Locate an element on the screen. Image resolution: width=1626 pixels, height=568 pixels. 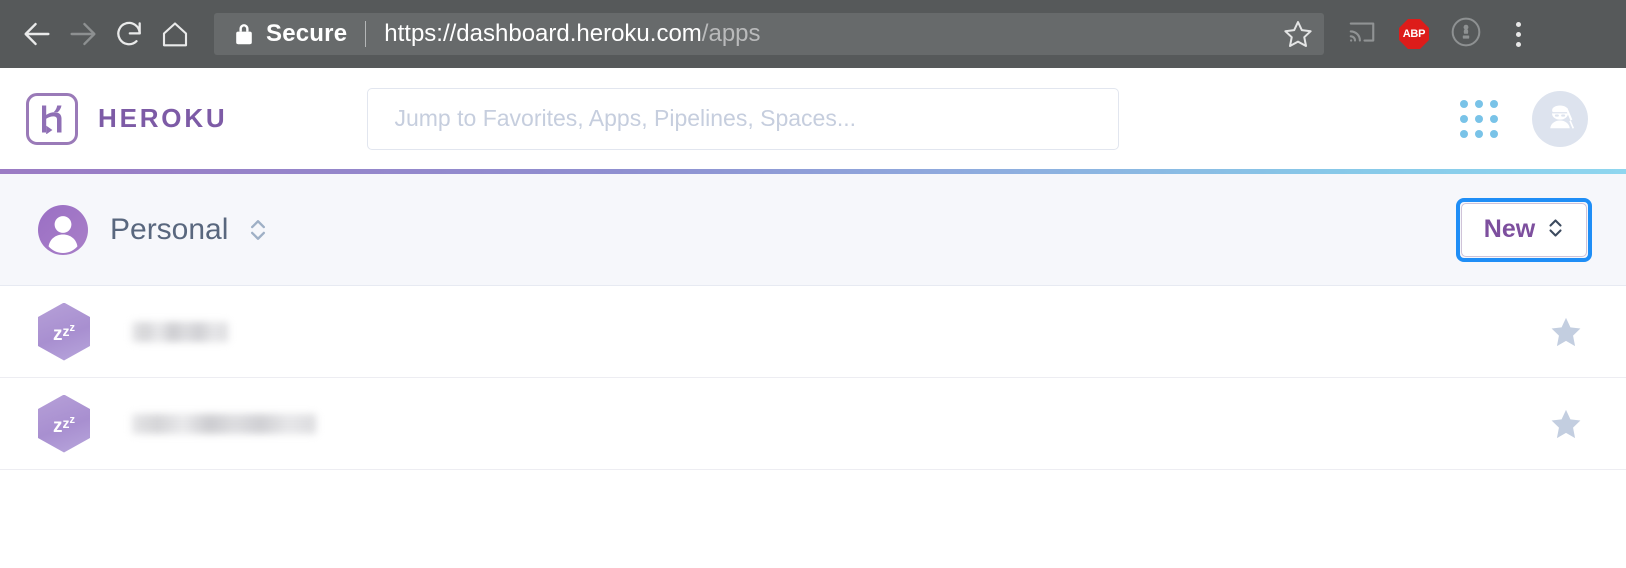
browser-menu-button is located at coordinates (1518, 34).